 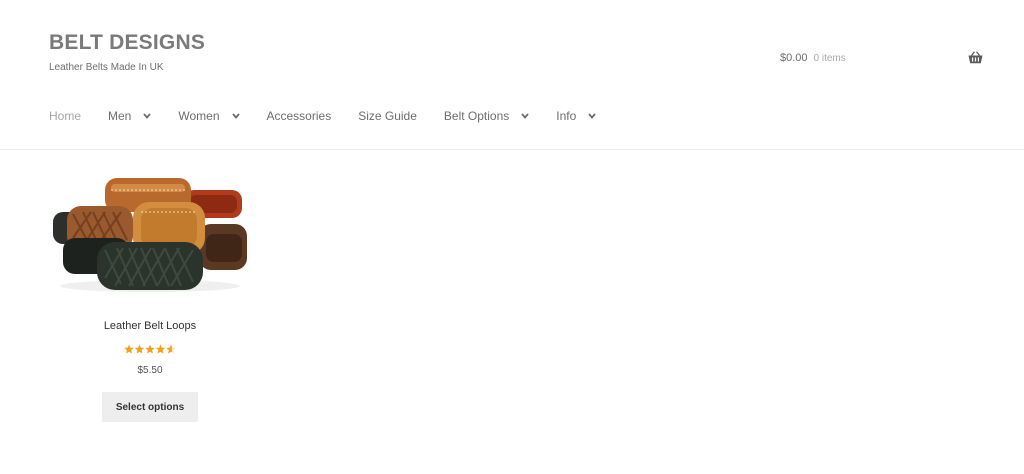 I want to click on nav-item-belt-options: Belt Options, so click(x=486, y=116).